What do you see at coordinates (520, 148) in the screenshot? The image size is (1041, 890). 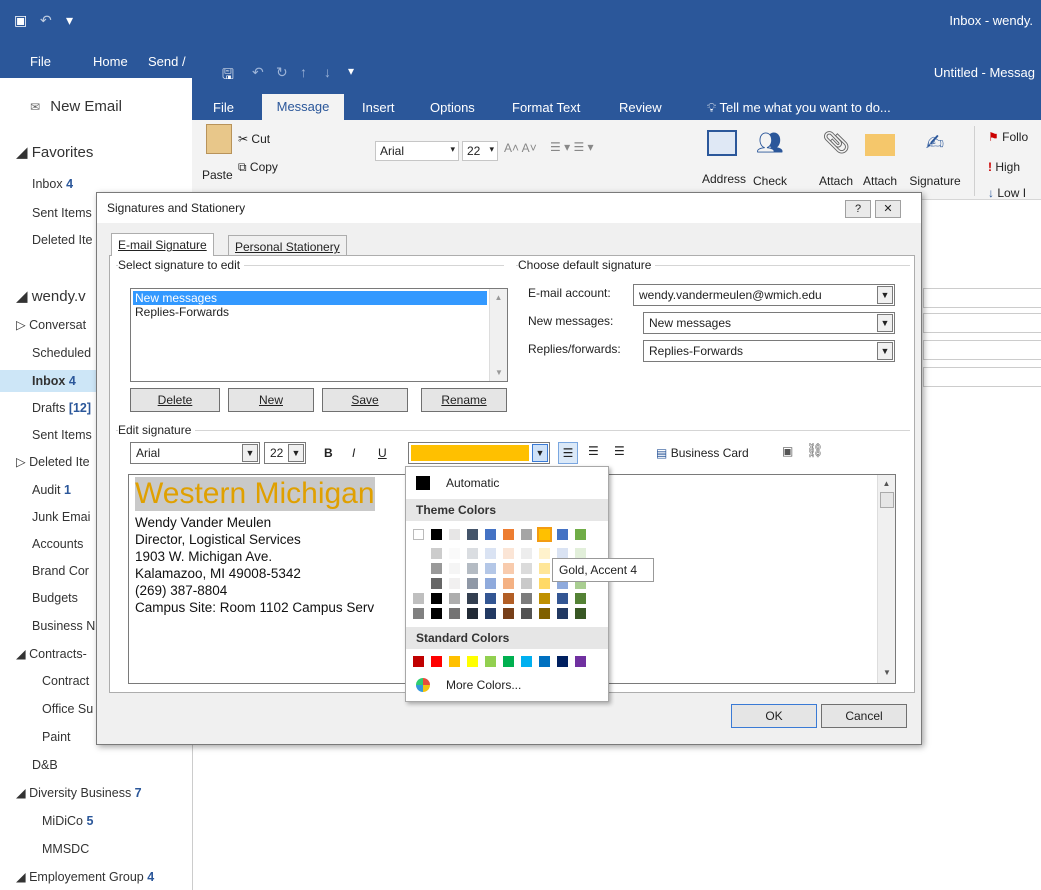 I see `grow-font-icon: A˄ A˅` at bounding box center [520, 148].